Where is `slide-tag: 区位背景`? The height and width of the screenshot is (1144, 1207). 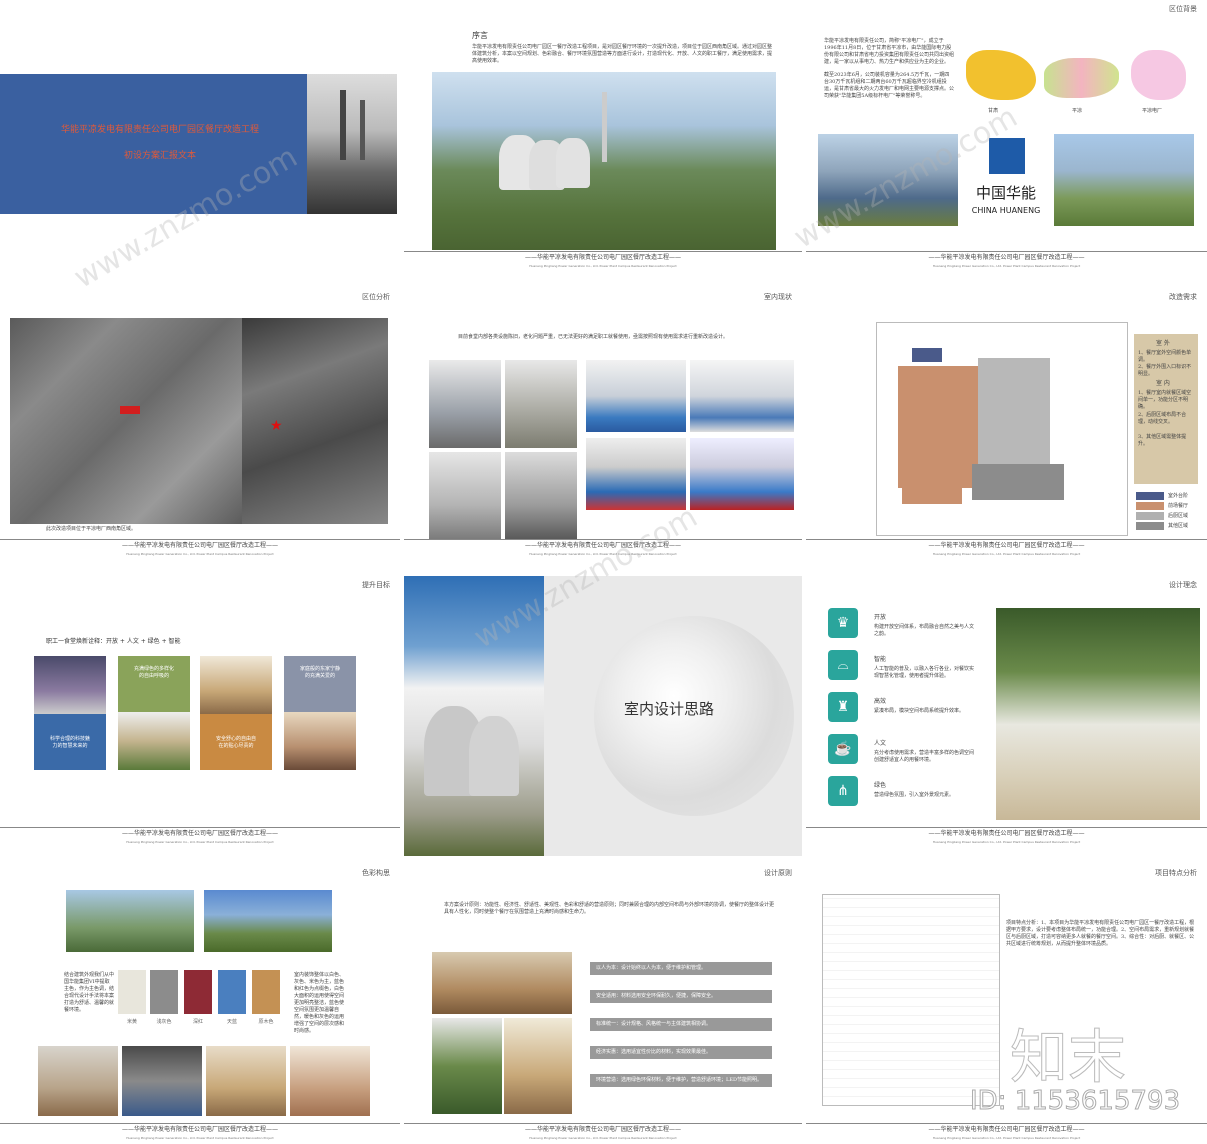
slide-tag: 区位背景 is located at coordinates (1183, 9).